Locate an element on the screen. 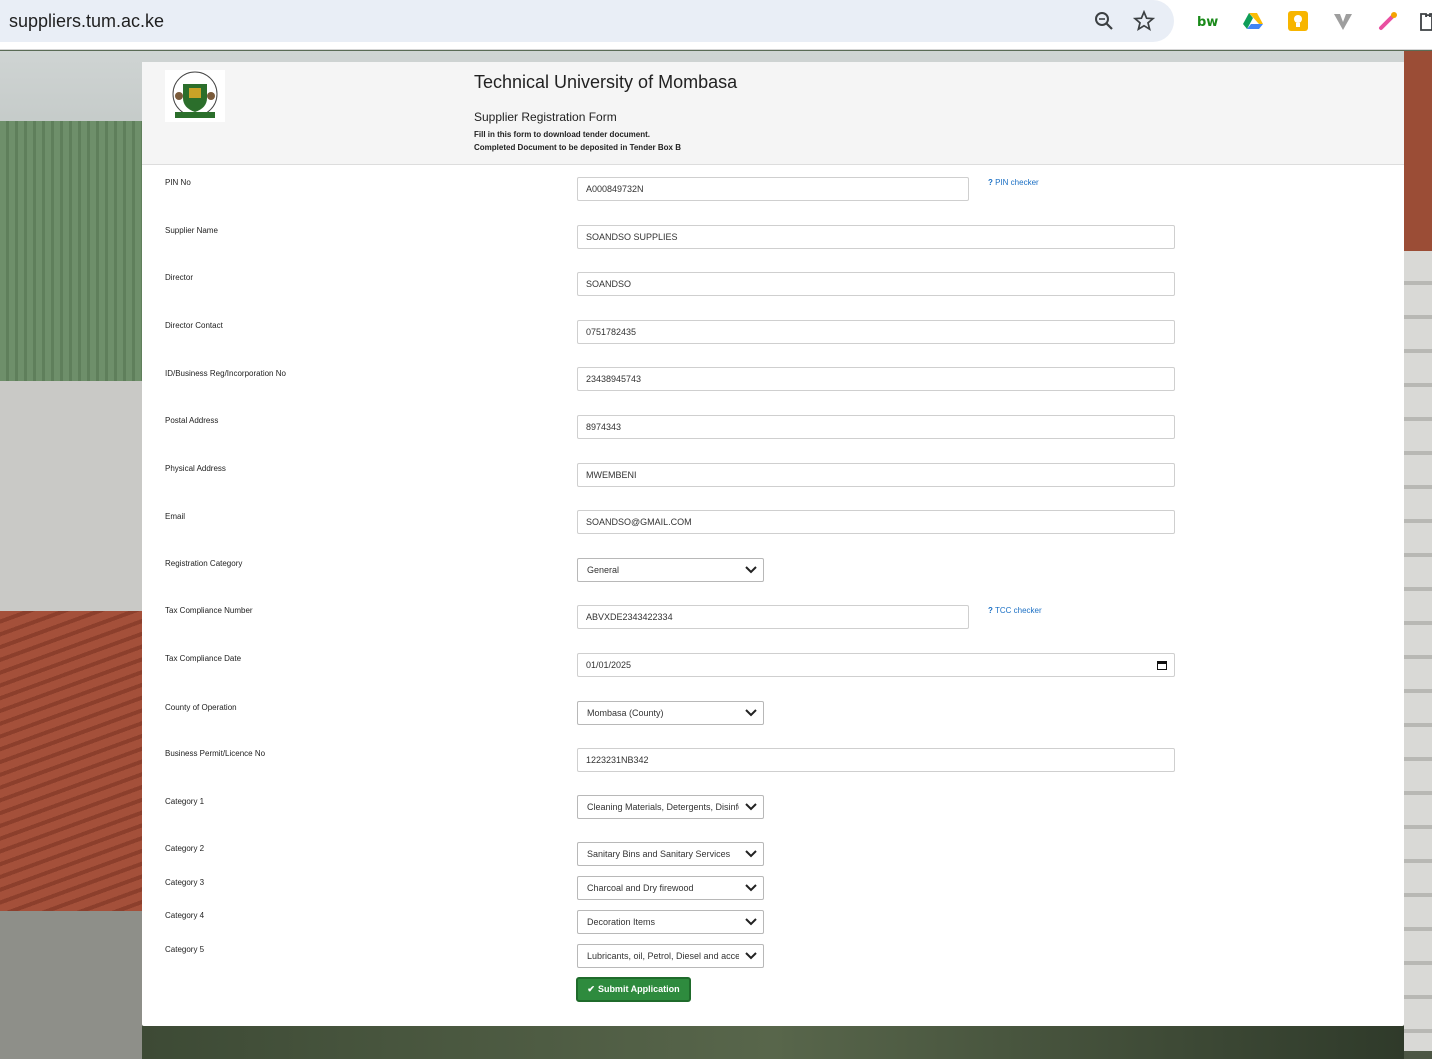 The width and height of the screenshot is (1432, 1059). director-input: SOANDSO is located at coordinates (876, 284).